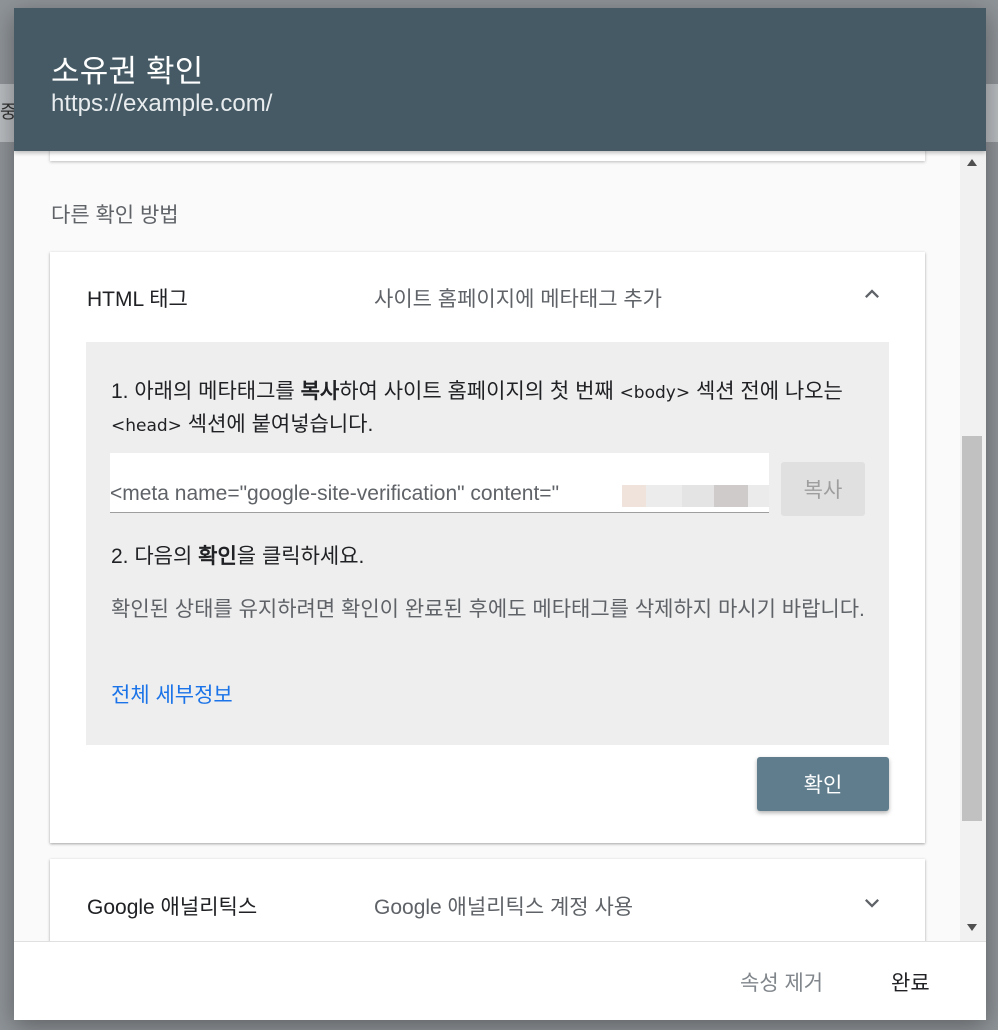 The height and width of the screenshot is (1030, 998). I want to click on scrollbar-thumb, so click(972, 628).